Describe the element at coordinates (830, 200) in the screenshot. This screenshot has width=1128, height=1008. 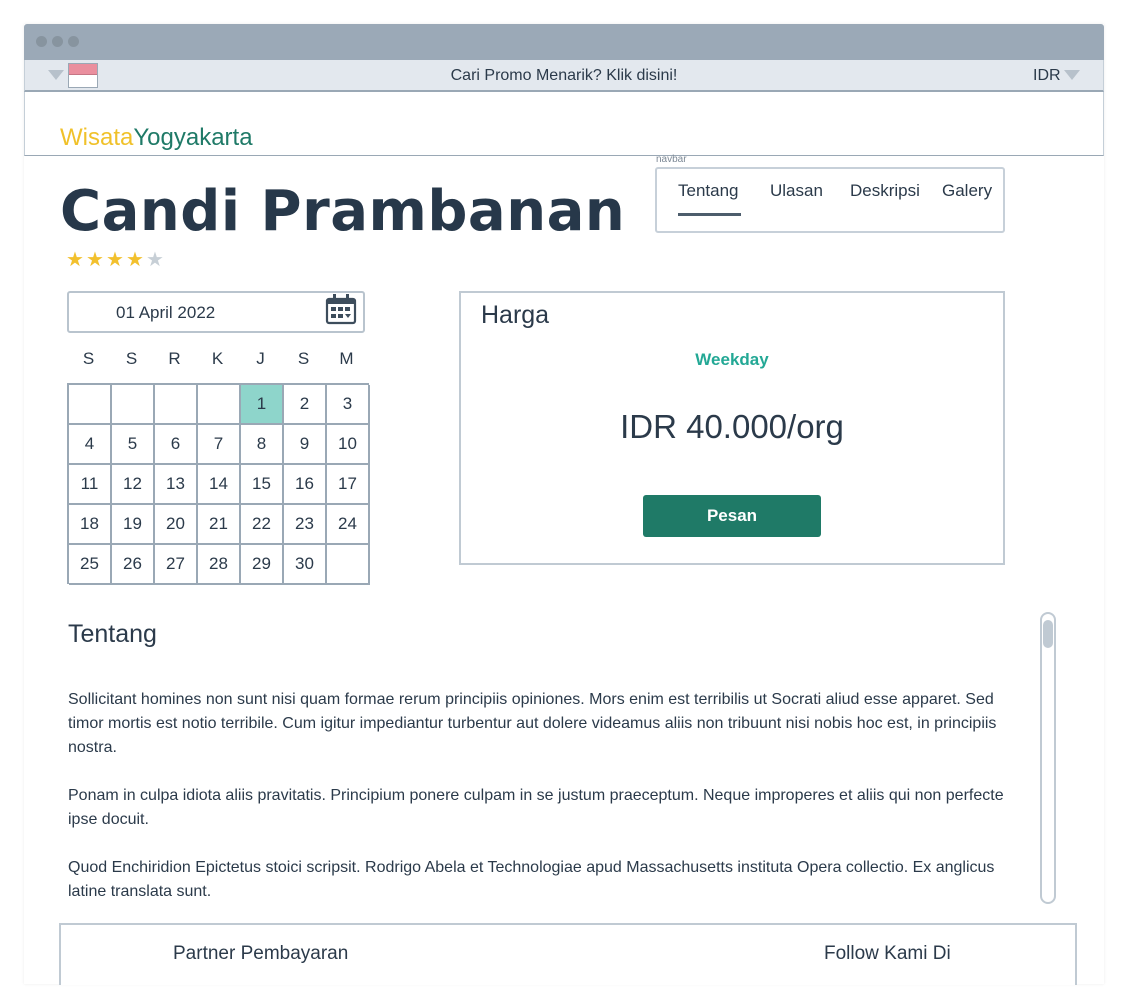
I see `section-navbar: Tentang Ulasan Deskripsi Galery` at that location.